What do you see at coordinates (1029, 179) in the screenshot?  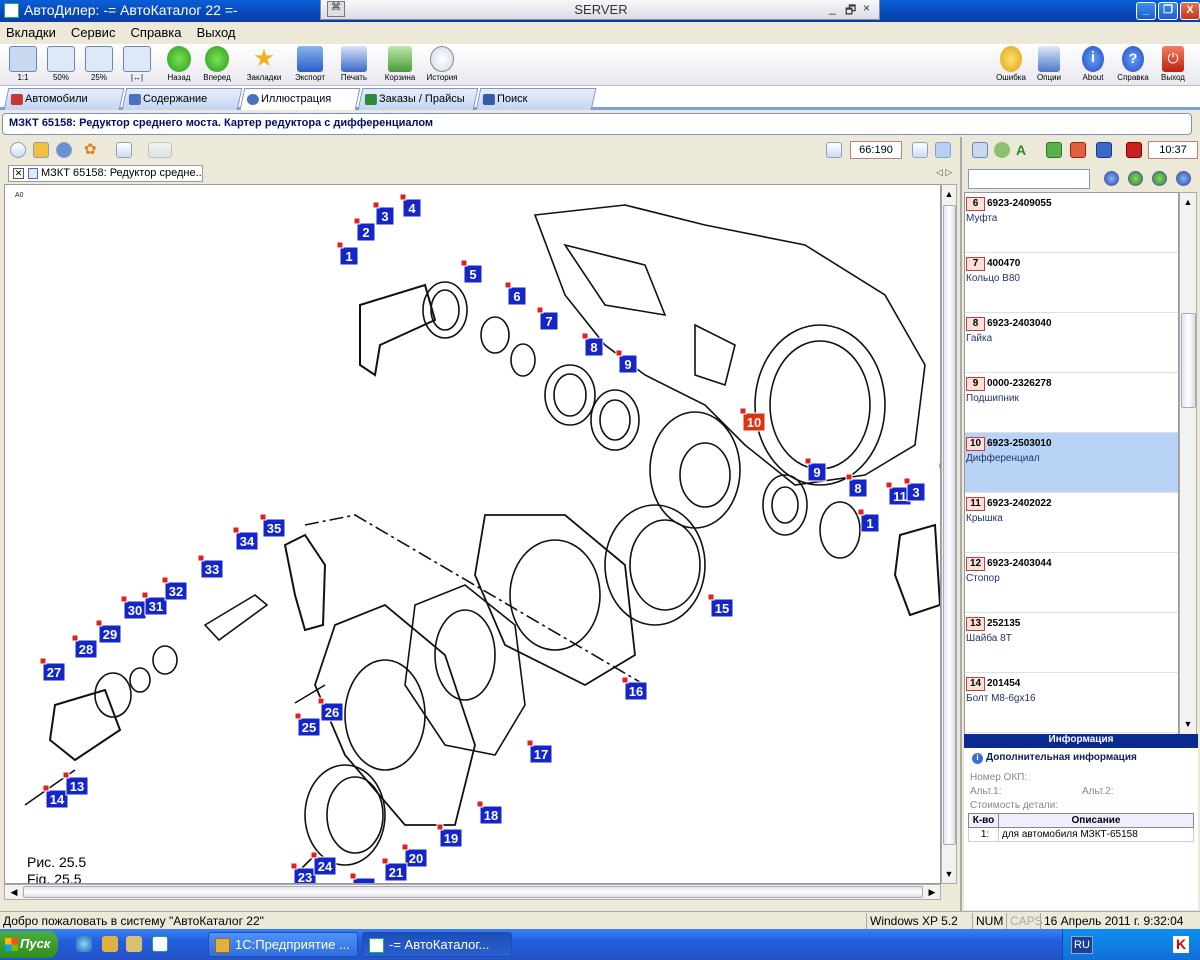 I see `parts-search-input` at bounding box center [1029, 179].